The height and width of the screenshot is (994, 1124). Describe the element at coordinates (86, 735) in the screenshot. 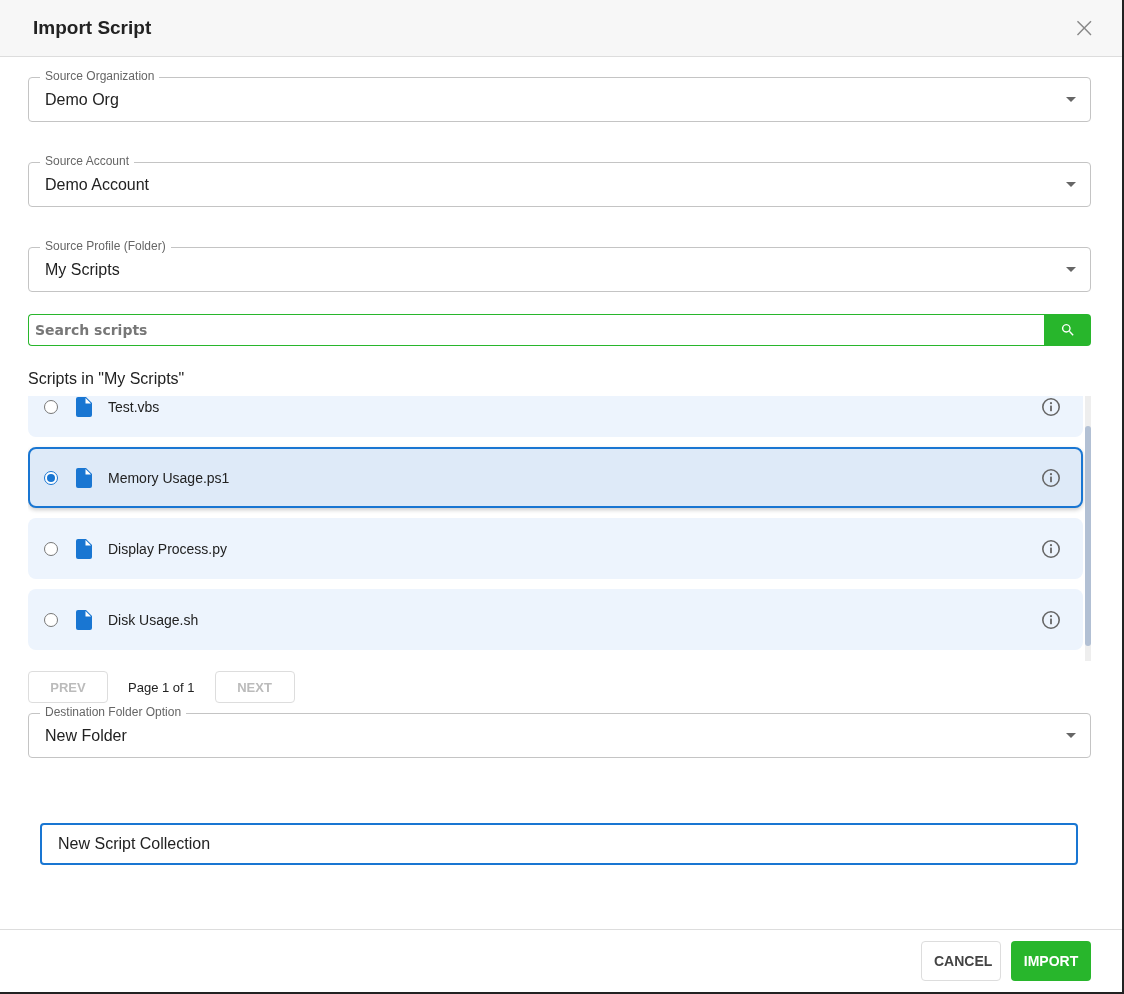

I see `select-value: New Folder` at that location.